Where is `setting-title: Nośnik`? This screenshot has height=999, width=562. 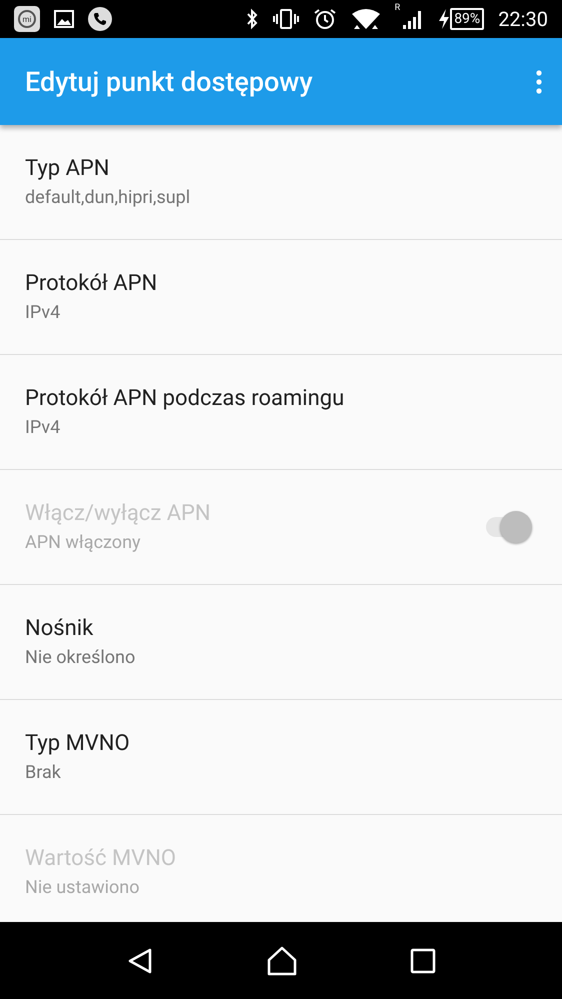
setting-title: Nośnik is located at coordinates (59, 628).